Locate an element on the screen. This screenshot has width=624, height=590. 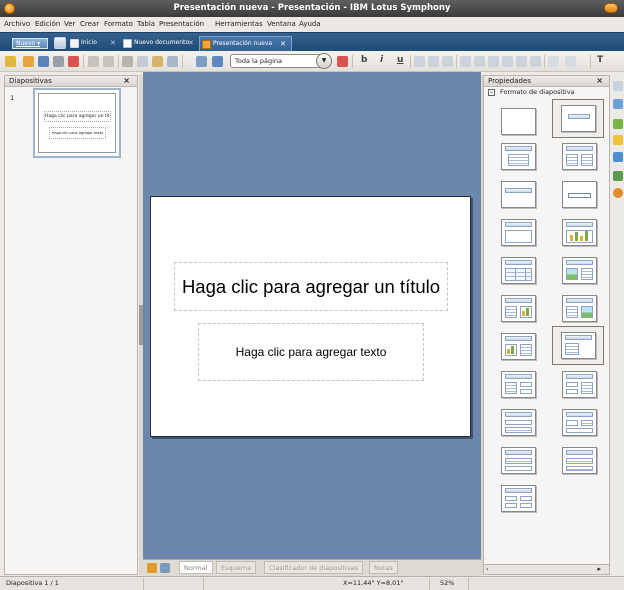
tab-normal: Normal is located at coordinates (196, 567).